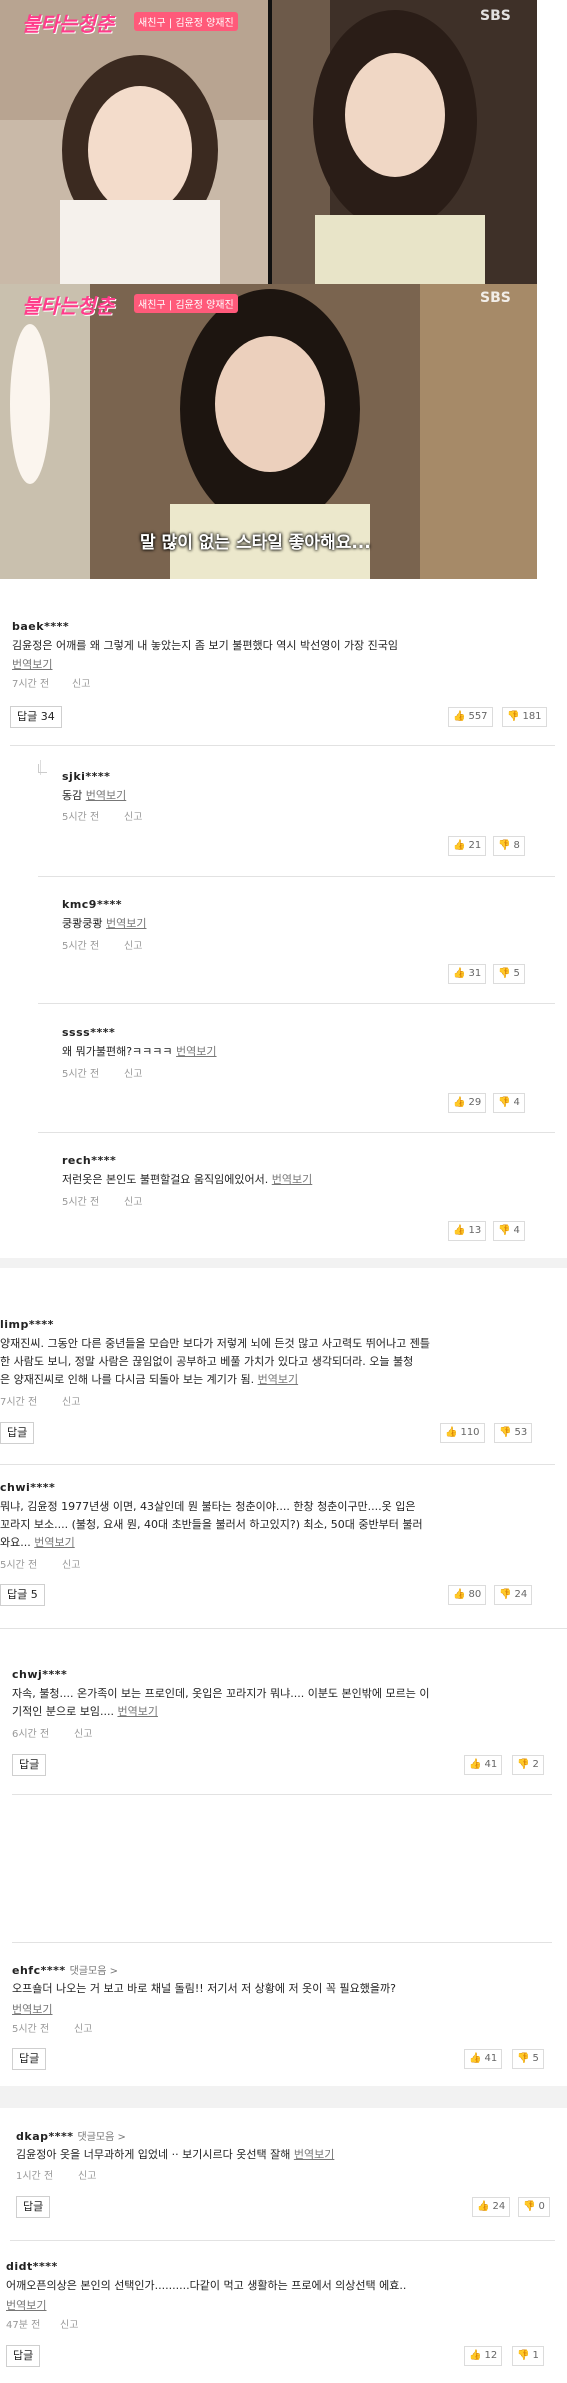 This screenshot has height=2383, width=567. Describe the element at coordinates (467, 974) in the screenshot. I see `like-button: 👍 31` at that location.